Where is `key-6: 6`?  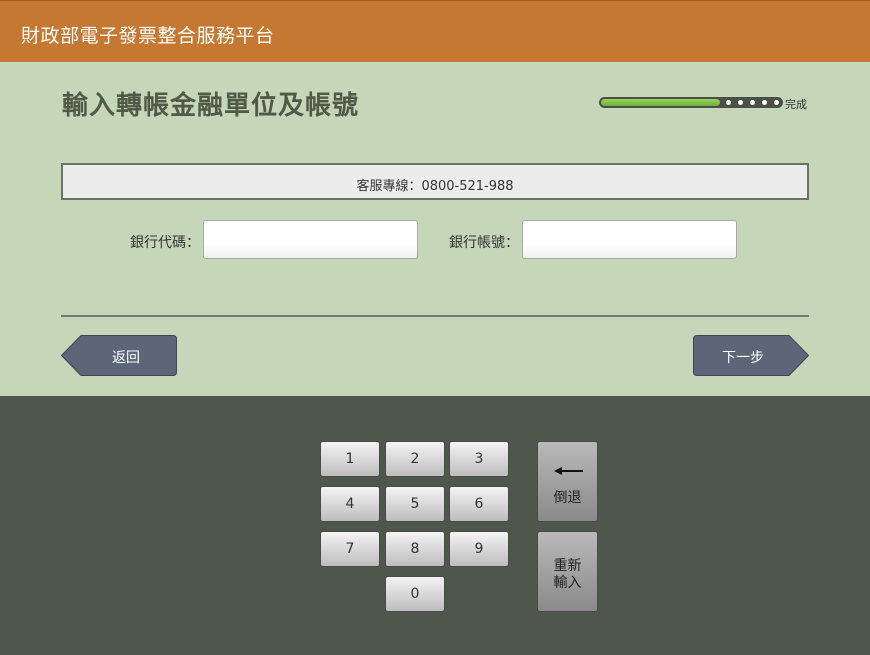 key-6: 6 is located at coordinates (479, 504).